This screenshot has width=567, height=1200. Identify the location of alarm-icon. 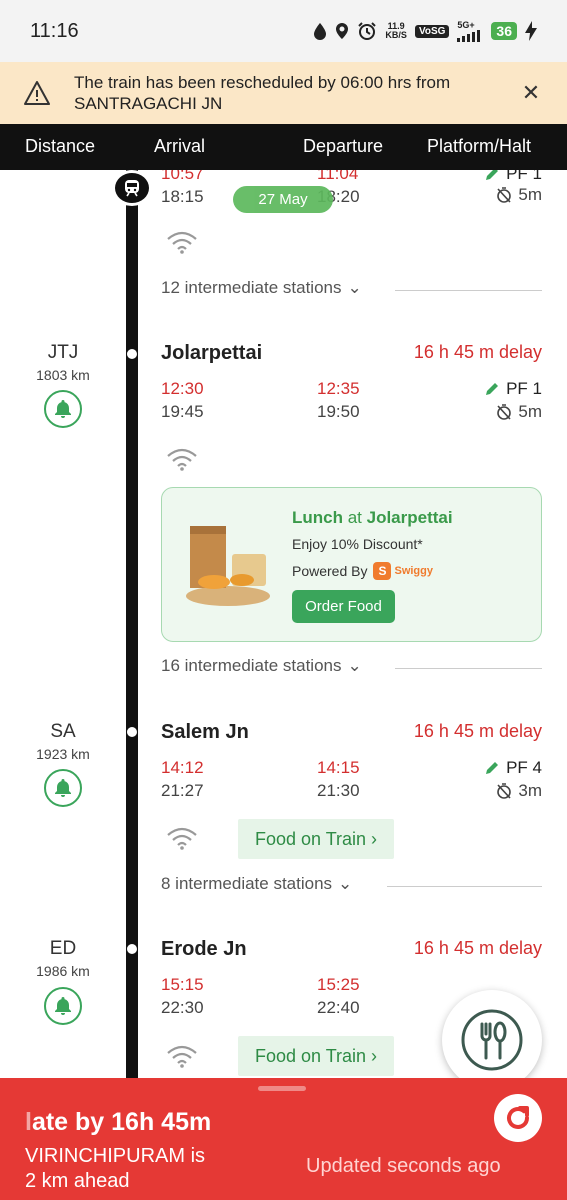
(367, 31).